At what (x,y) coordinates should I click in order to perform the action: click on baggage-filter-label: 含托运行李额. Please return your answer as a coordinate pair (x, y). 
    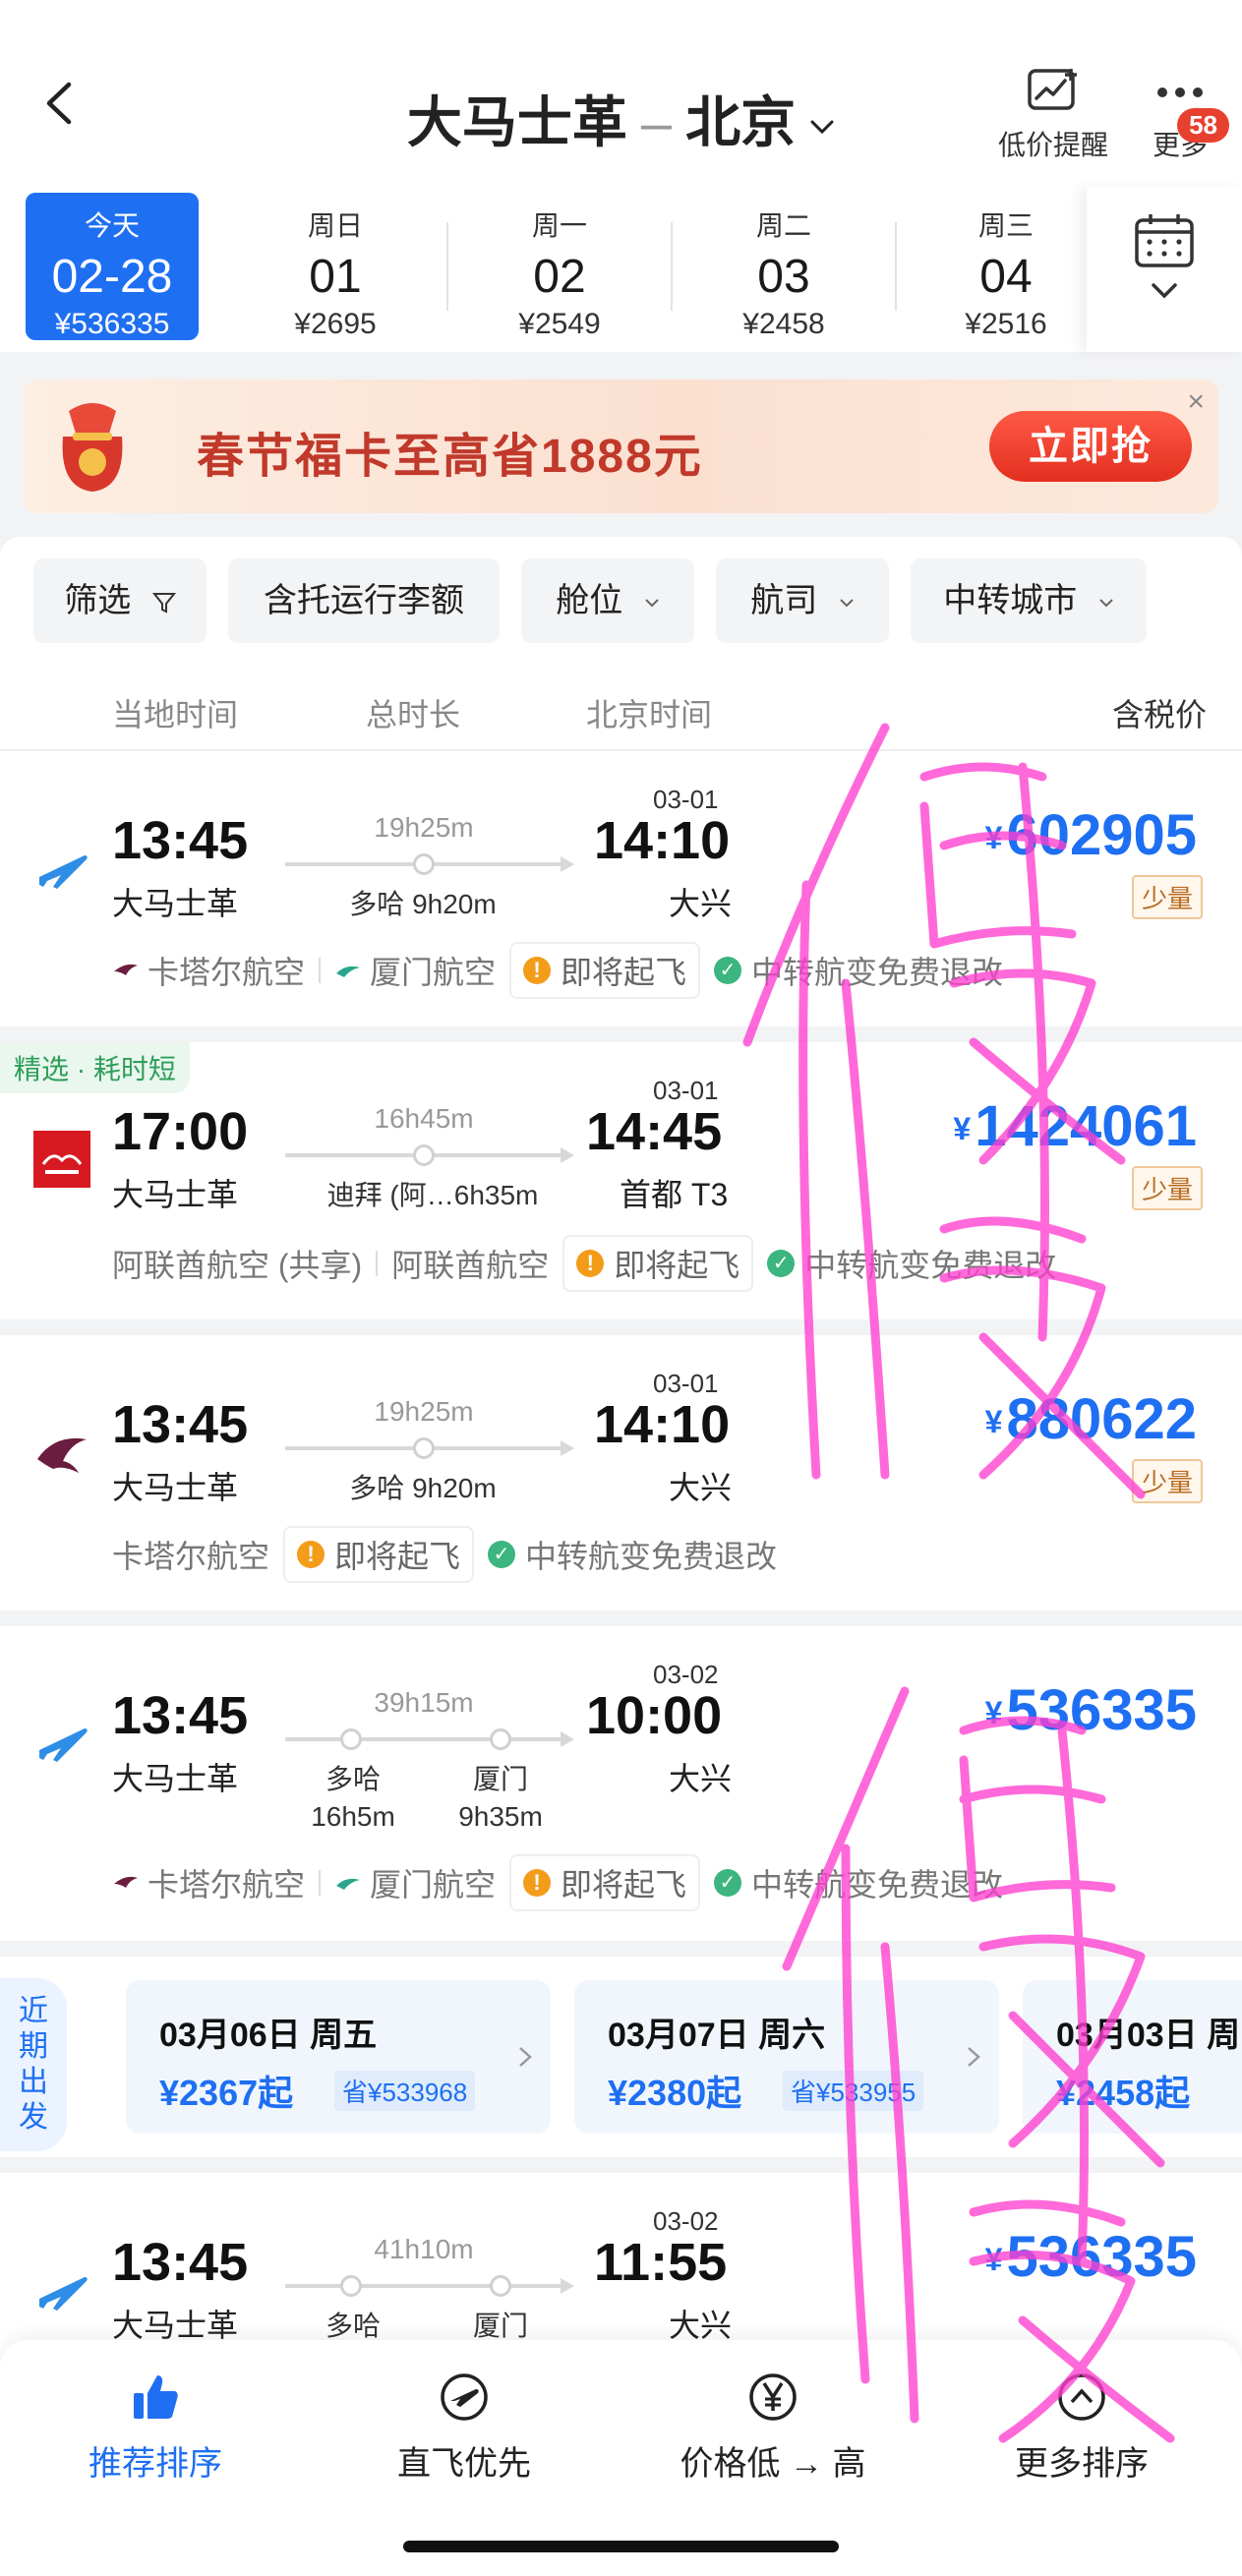
    Looking at the image, I should click on (364, 600).